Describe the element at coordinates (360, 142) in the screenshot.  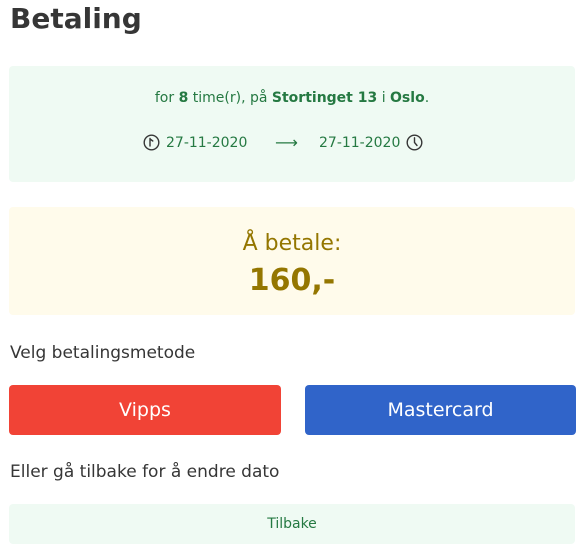
I see `end-date: 27-11-2020` at that location.